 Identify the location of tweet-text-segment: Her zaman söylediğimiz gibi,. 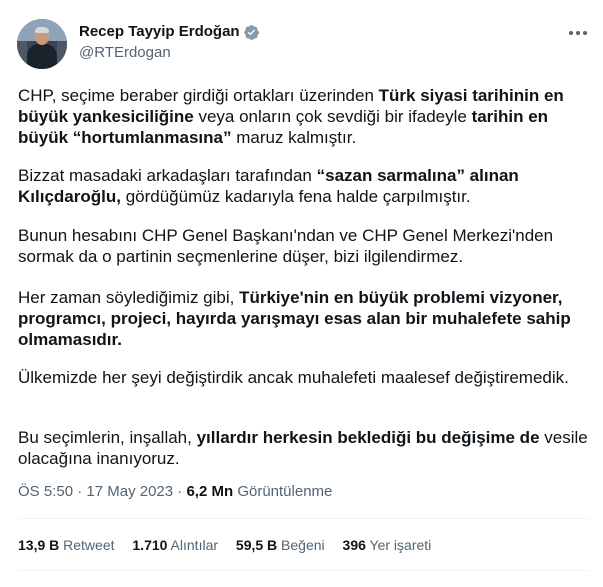
(129, 297).